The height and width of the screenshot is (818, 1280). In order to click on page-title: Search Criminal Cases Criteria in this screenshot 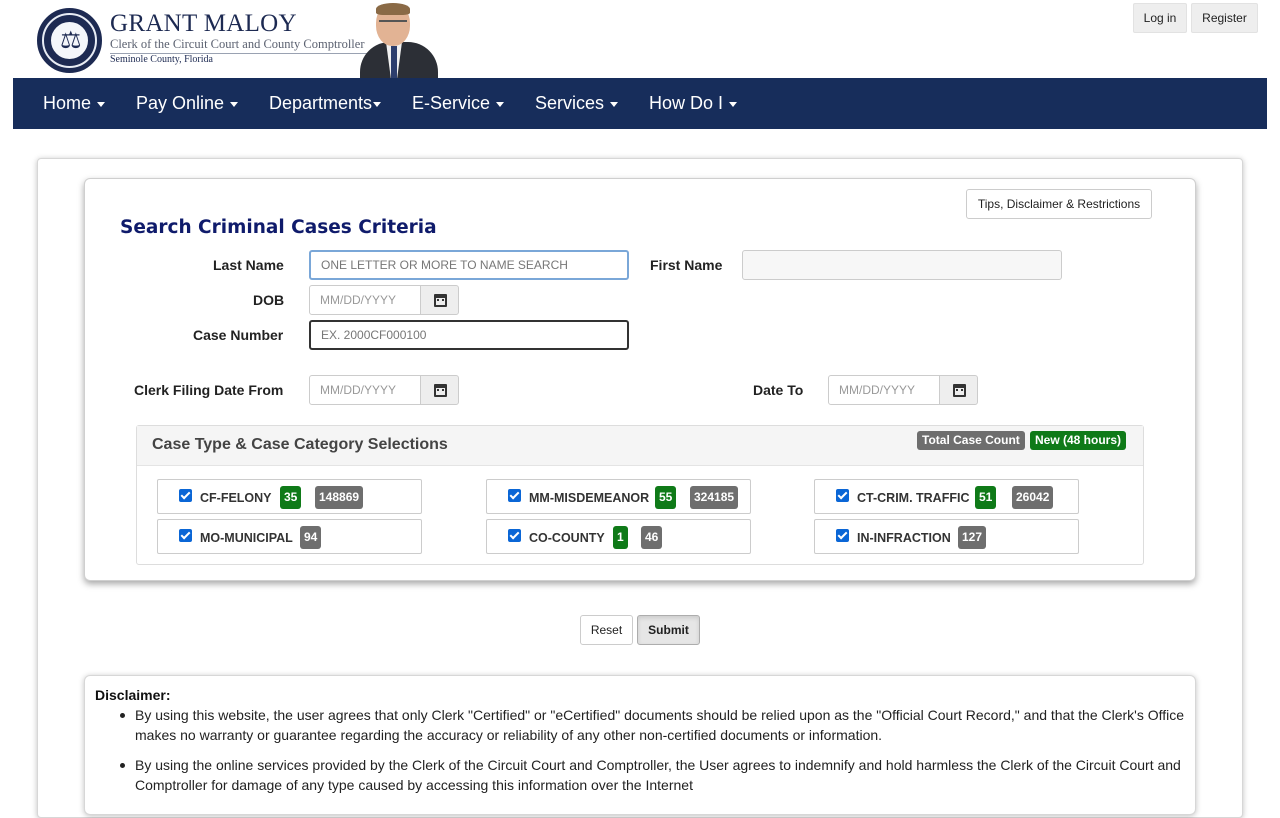, I will do `click(278, 227)`.